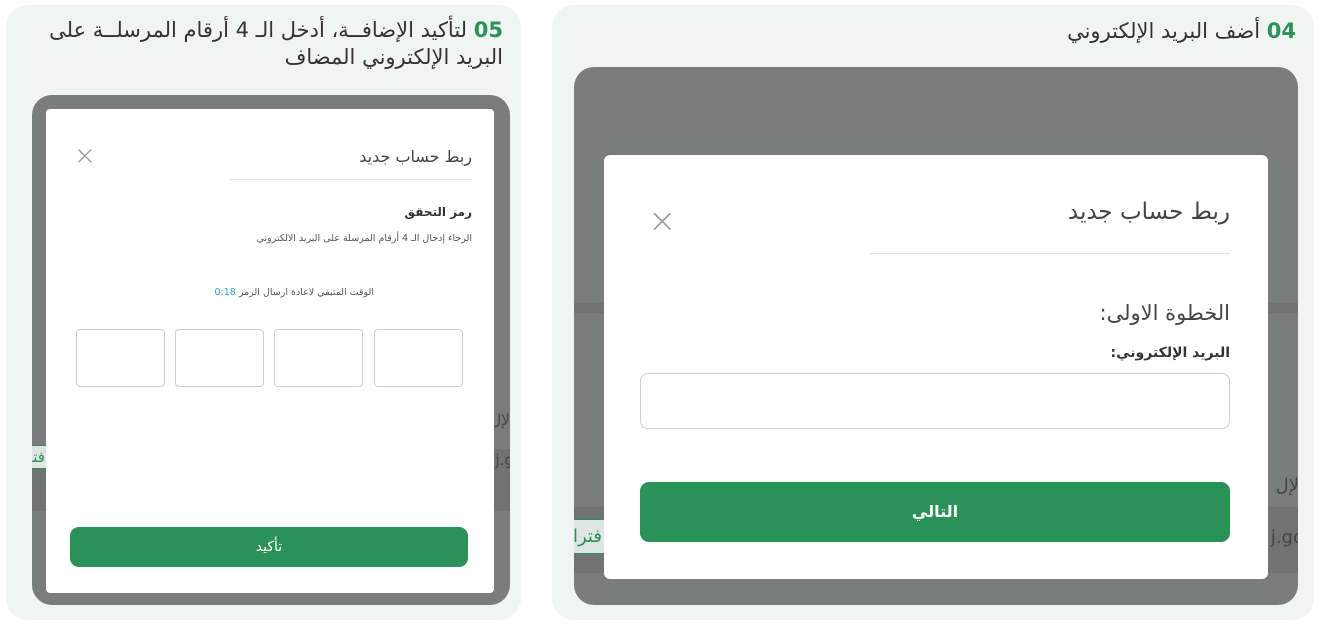  What do you see at coordinates (946, 31) in the screenshot?
I see `step-04-title: 04 أضف البريد الإلكتروني` at bounding box center [946, 31].